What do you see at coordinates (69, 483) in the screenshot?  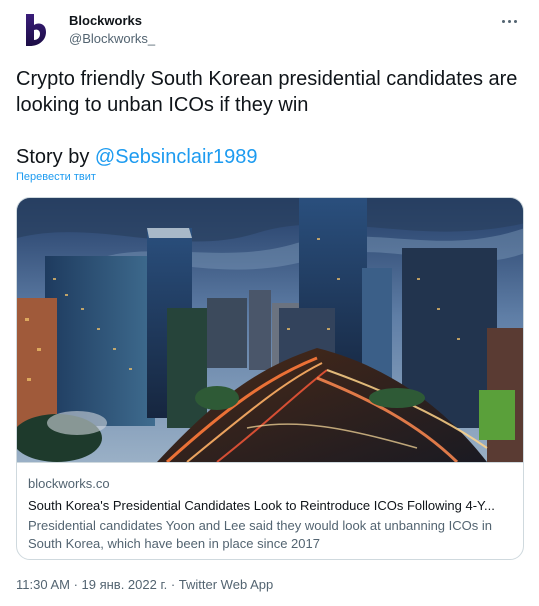 I see `card-domain: blockworks.co` at bounding box center [69, 483].